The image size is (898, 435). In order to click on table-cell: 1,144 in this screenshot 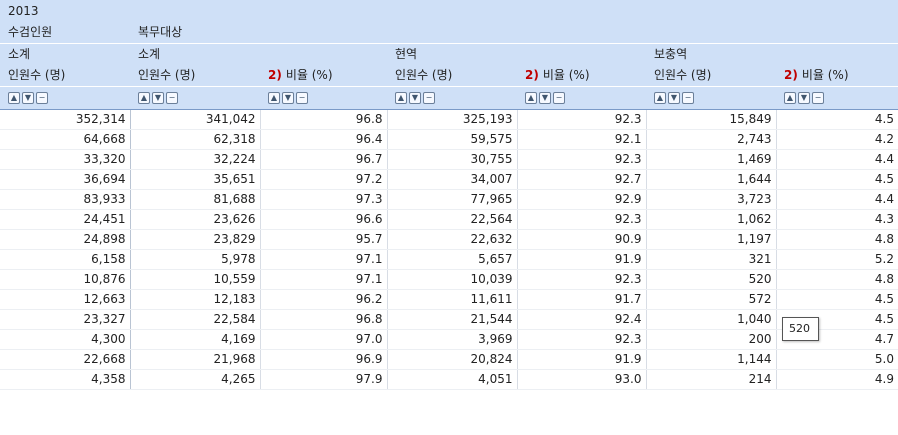, I will do `click(711, 359)`.